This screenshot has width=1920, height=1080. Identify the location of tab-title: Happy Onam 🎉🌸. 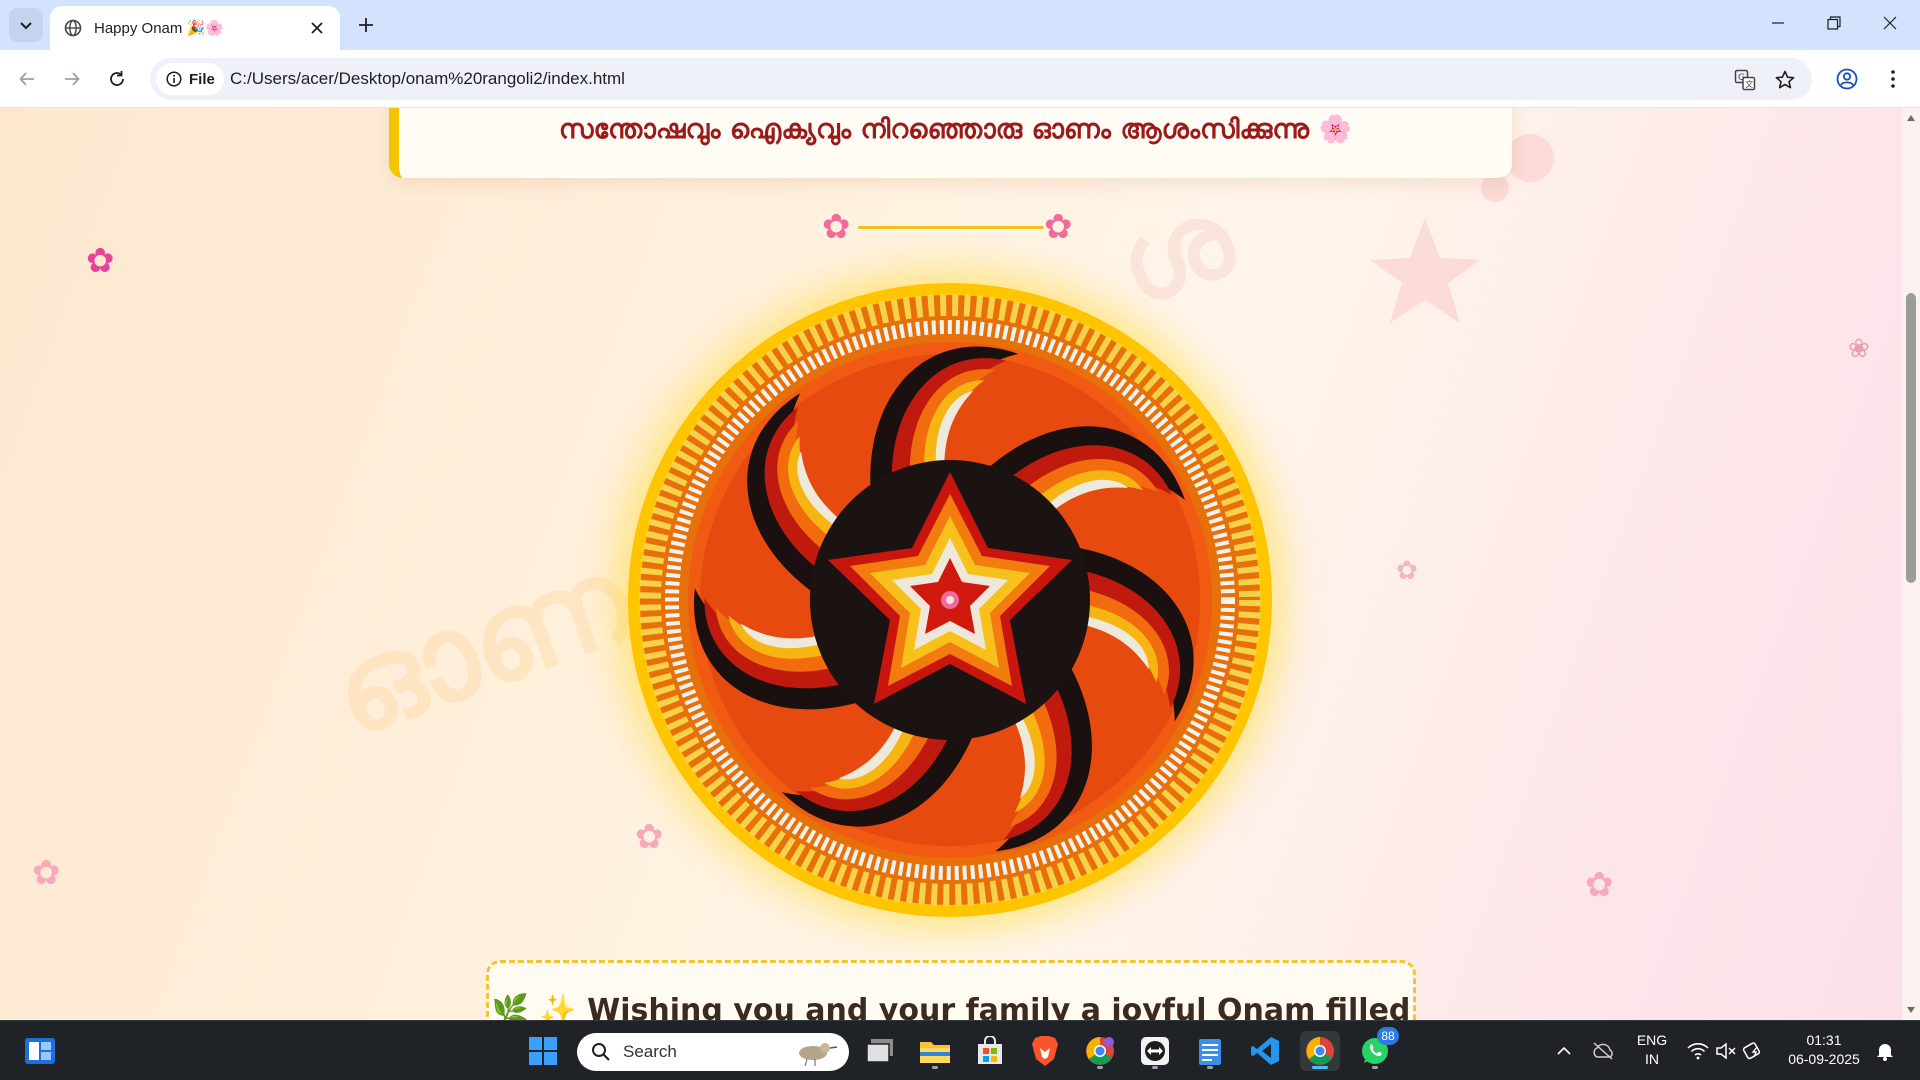
(159, 28).